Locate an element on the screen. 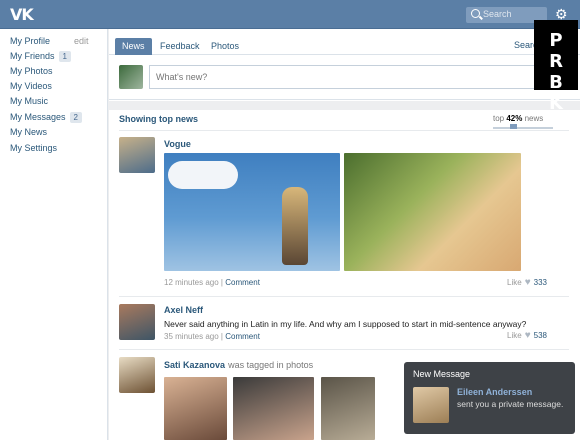 The image size is (580, 440). gear-icon: ⚙ is located at coordinates (562, 14).